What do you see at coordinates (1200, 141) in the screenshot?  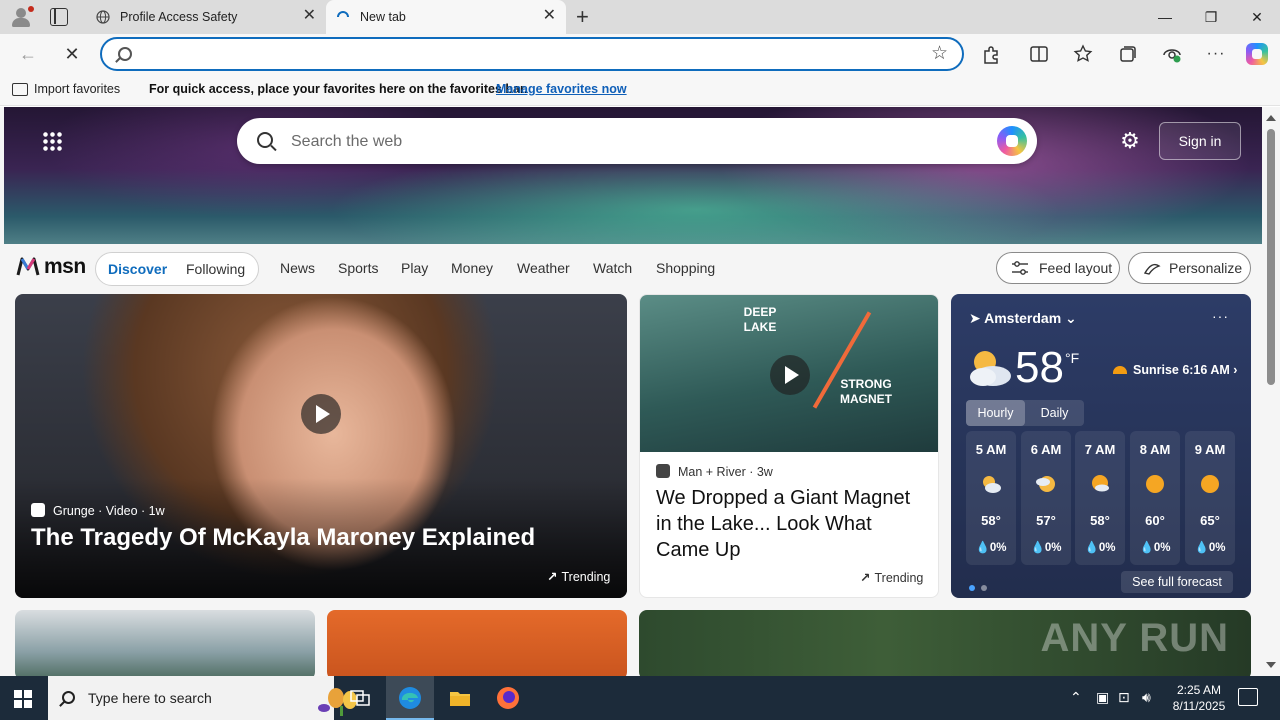 I see `sign-in-button: Sign in` at bounding box center [1200, 141].